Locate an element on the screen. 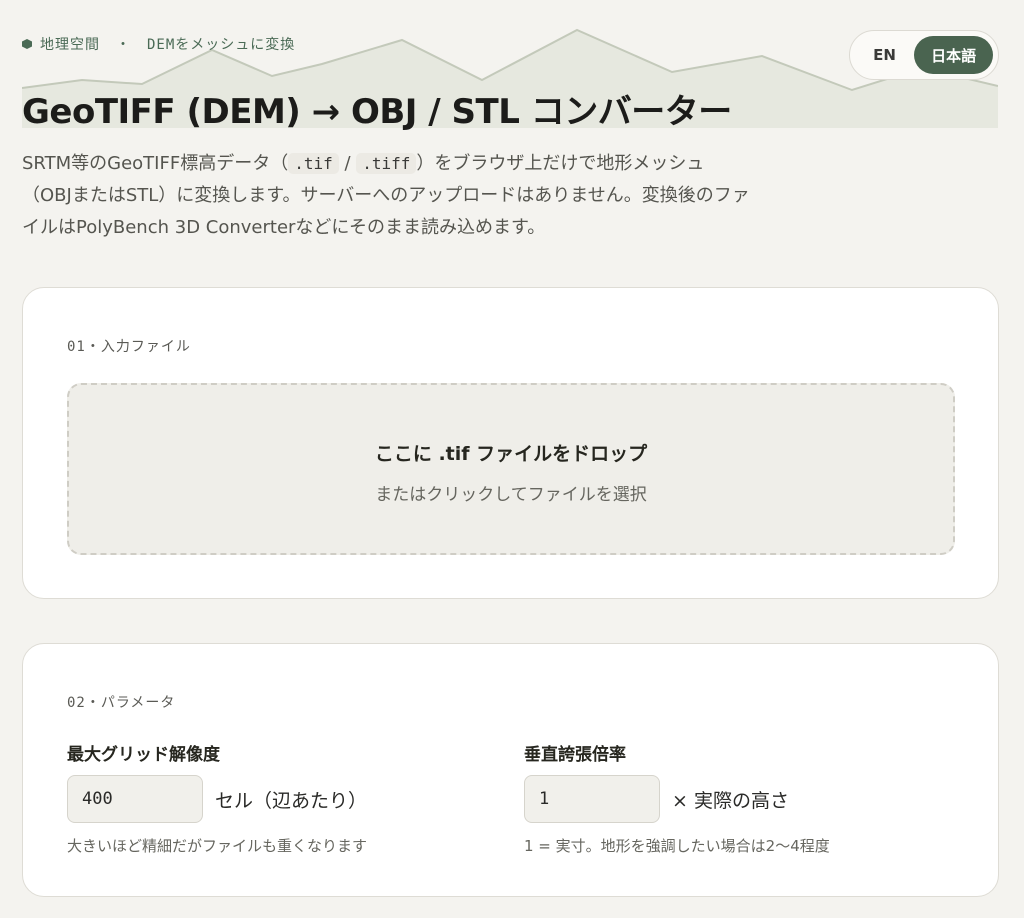  grid-resolution-param: 最大グリッド解像度 セル（辺あたり） 大きいほど精細だがファイルも重くなります is located at coordinates (217, 798).